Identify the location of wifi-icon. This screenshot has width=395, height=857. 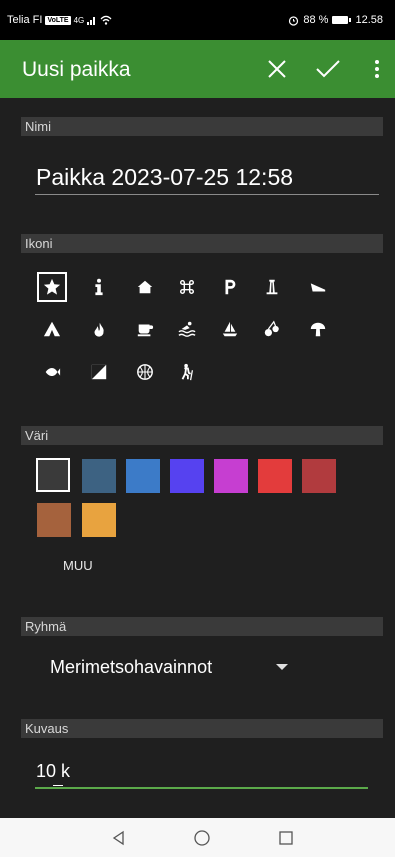
(106, 20).